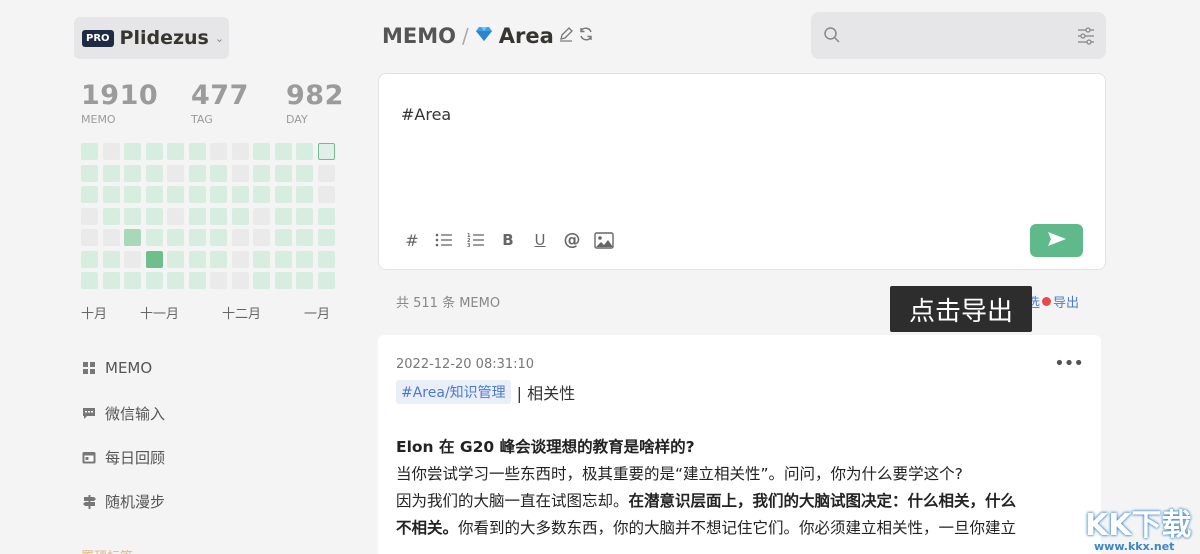 Image resolution: width=1200 pixels, height=554 pixels. What do you see at coordinates (453, 392) in the screenshot?
I see `memo-tag: #Area/知识管理` at bounding box center [453, 392].